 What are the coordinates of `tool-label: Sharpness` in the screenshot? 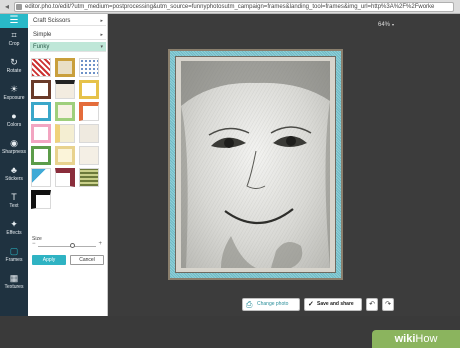 It's located at (14, 152).